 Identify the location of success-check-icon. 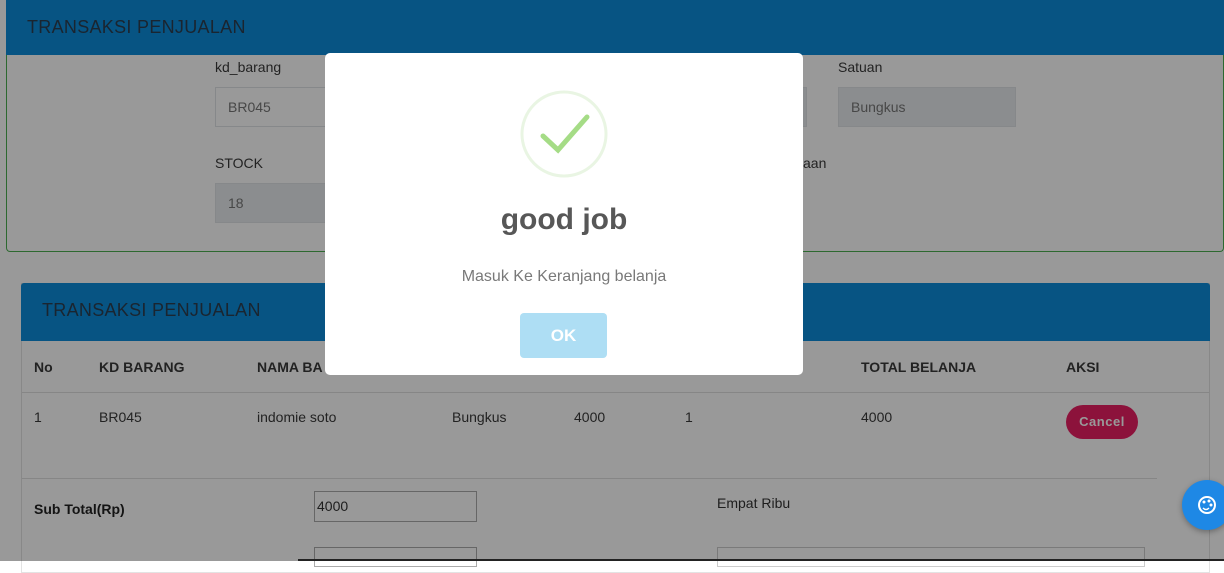
(564, 134).